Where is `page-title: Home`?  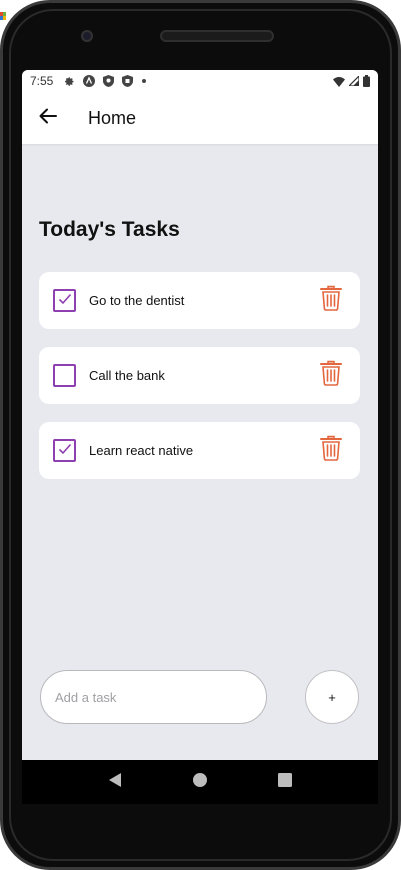 page-title: Home is located at coordinates (112, 117).